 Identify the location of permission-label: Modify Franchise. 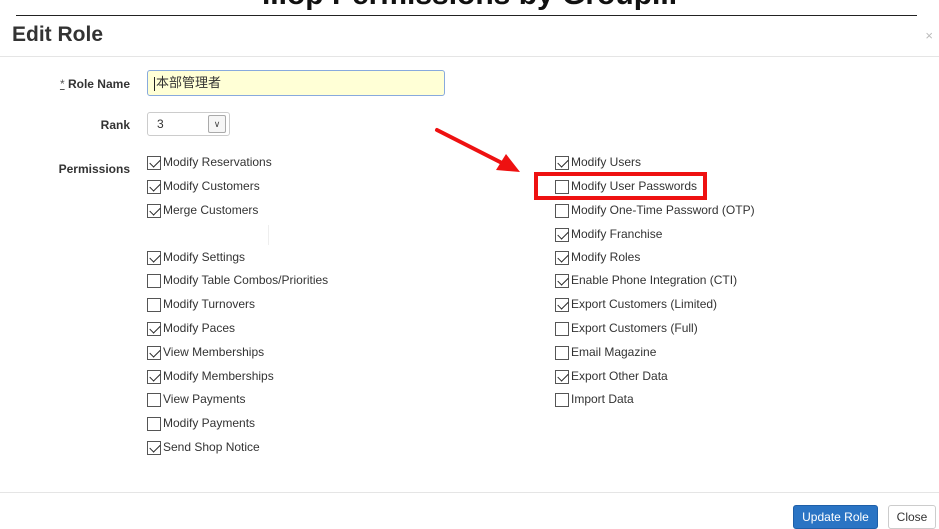
(617, 234).